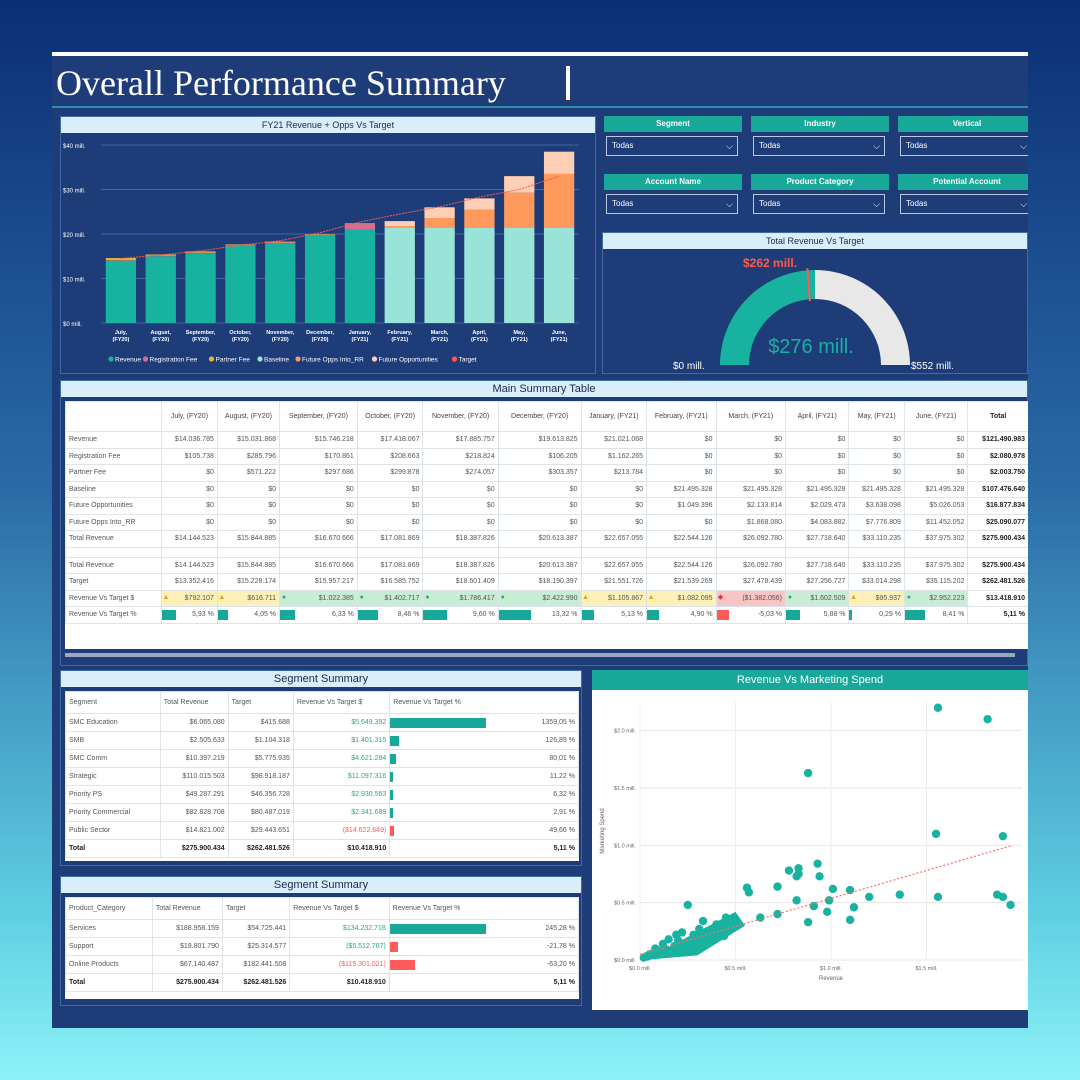 Image resolution: width=1080 pixels, height=1080 pixels. Describe the element at coordinates (189, 416) in the screenshot. I see `column-header: July, (FY20)` at that location.